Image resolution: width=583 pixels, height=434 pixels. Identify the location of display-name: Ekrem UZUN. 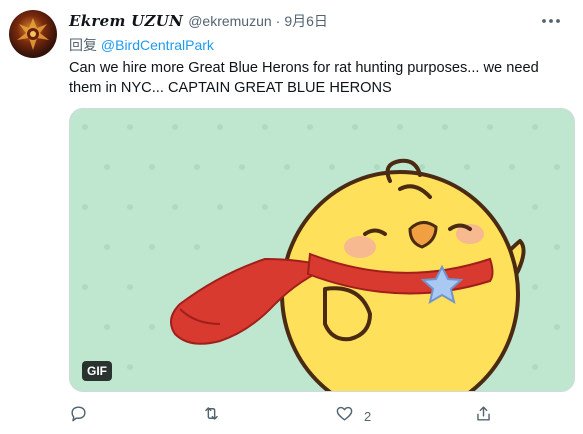
(126, 21).